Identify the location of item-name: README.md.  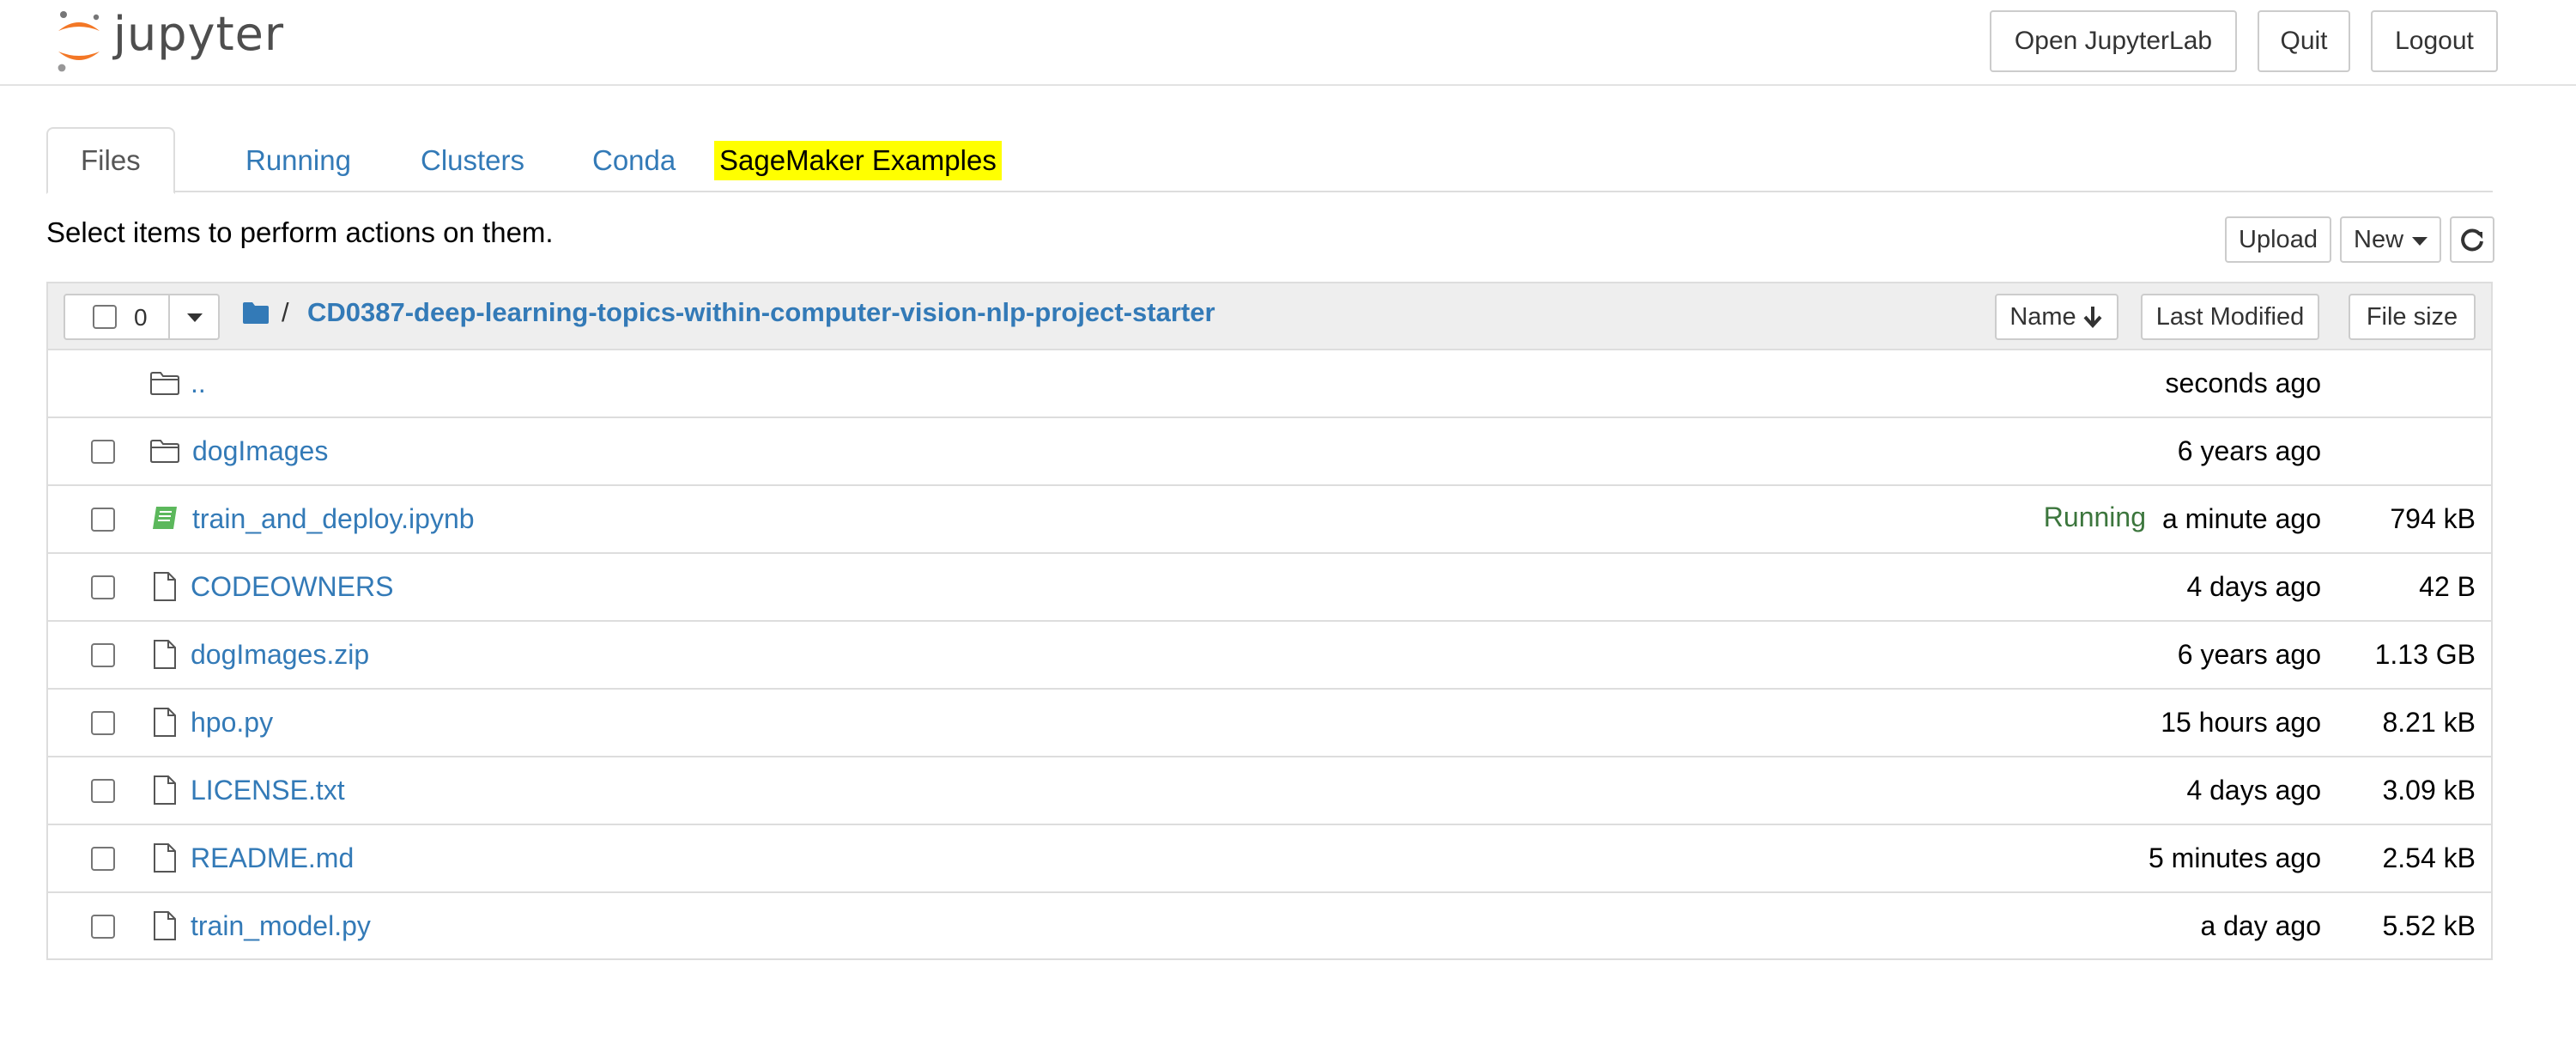
(272, 858).